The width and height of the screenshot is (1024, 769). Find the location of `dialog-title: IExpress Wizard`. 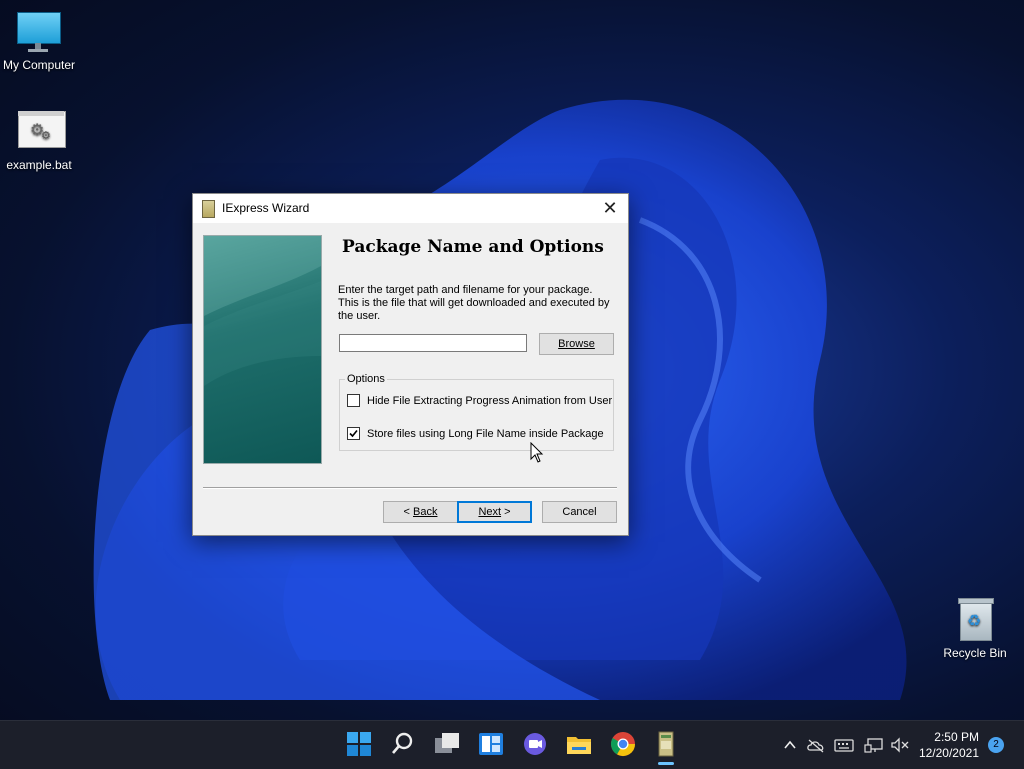

dialog-title: IExpress Wizard is located at coordinates (266, 208).